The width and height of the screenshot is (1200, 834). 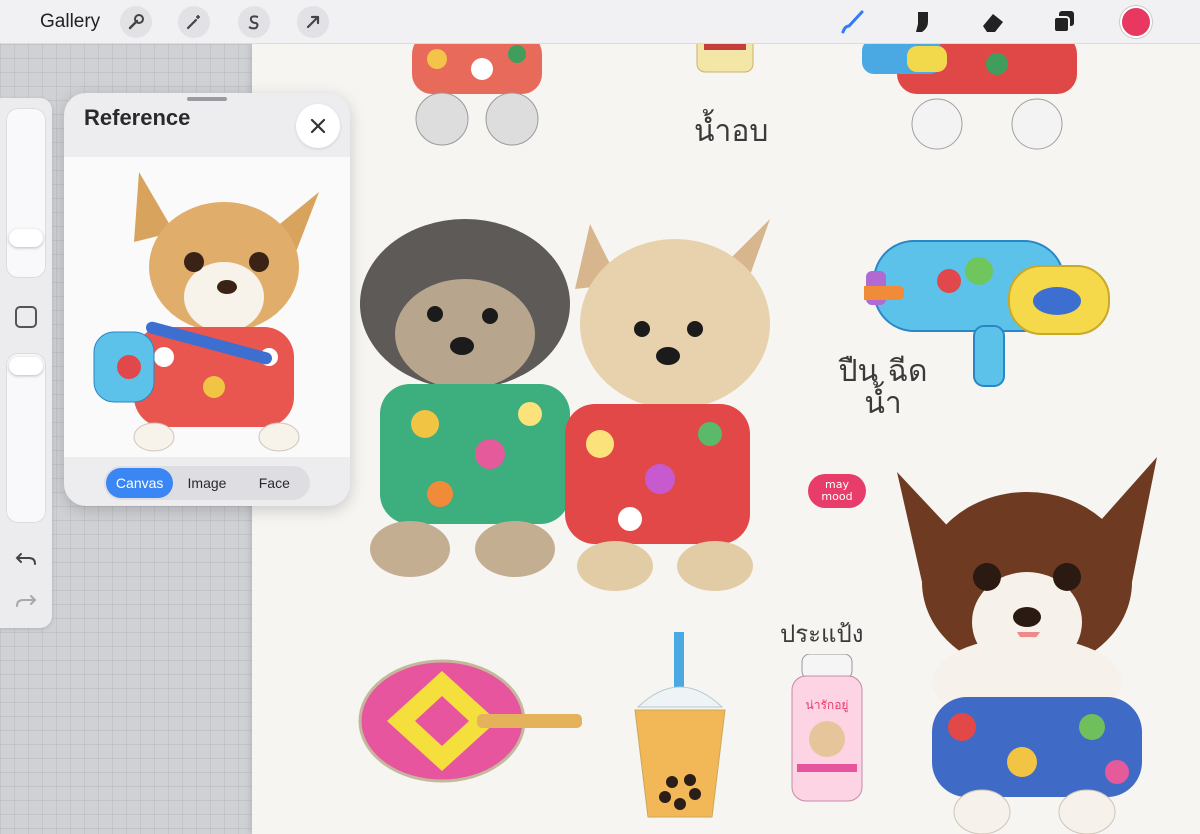 I want to click on perfume-bottle-illustration, so click(x=725, y=58).